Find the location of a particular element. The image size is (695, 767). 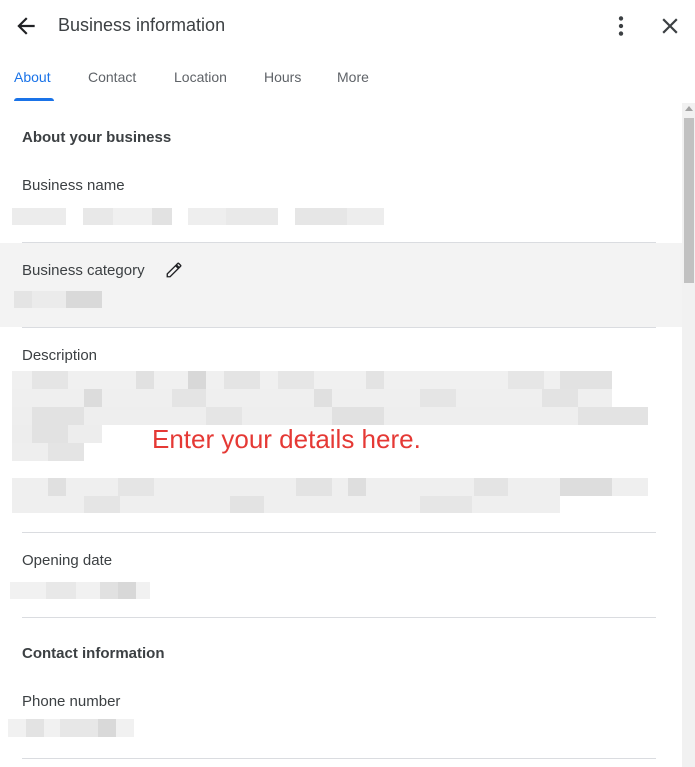

edit-category-button is located at coordinates (174, 270).